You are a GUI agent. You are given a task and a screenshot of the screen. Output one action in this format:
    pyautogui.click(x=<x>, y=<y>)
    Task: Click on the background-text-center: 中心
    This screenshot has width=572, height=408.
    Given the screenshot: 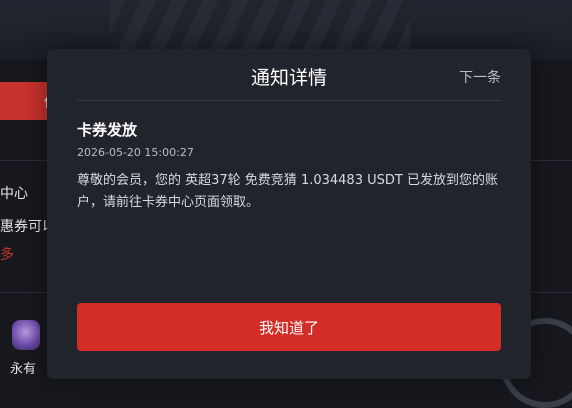 What is the action you would take?
    pyautogui.click(x=14, y=194)
    